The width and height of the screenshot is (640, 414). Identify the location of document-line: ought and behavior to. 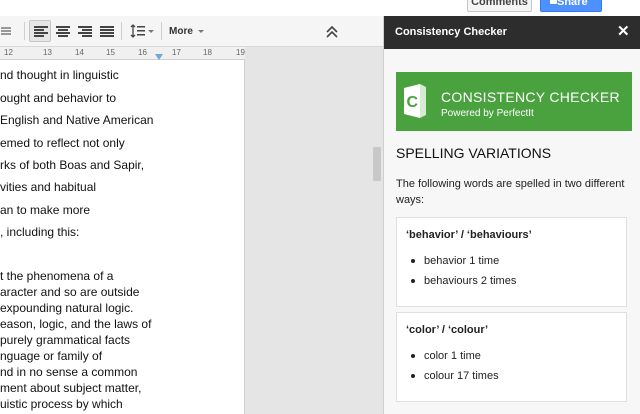
(58, 98).